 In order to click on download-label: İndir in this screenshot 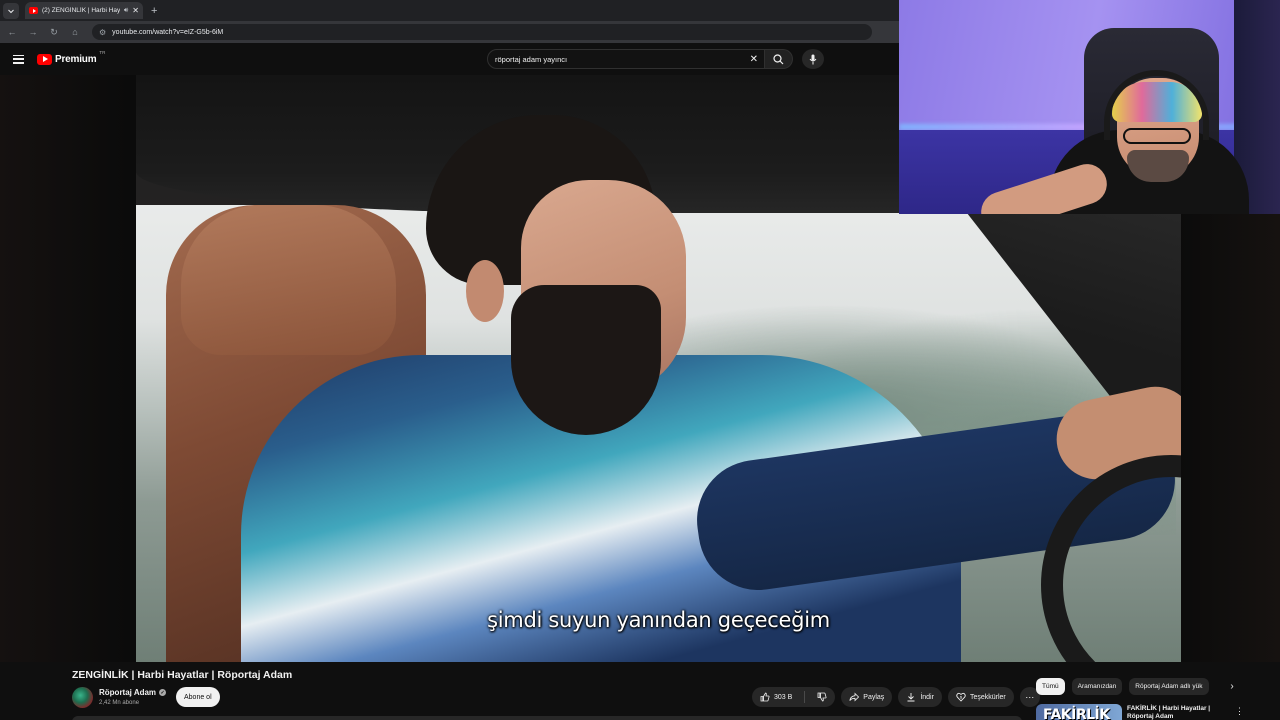, I will do `click(927, 697)`.